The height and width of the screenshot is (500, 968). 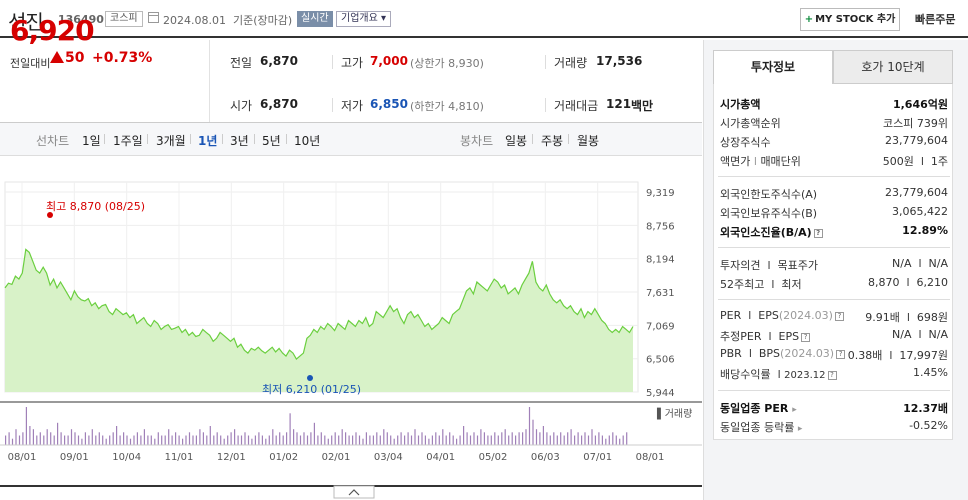 What do you see at coordinates (805, 315) in the screenshot?
I see `per-period: (2024.03)` at bounding box center [805, 315].